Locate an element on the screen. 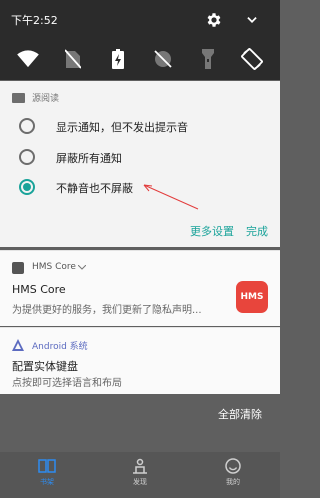 This screenshot has width=320, height=498. quick-settings-shade: 下午2:52 is located at coordinates (140, 40).